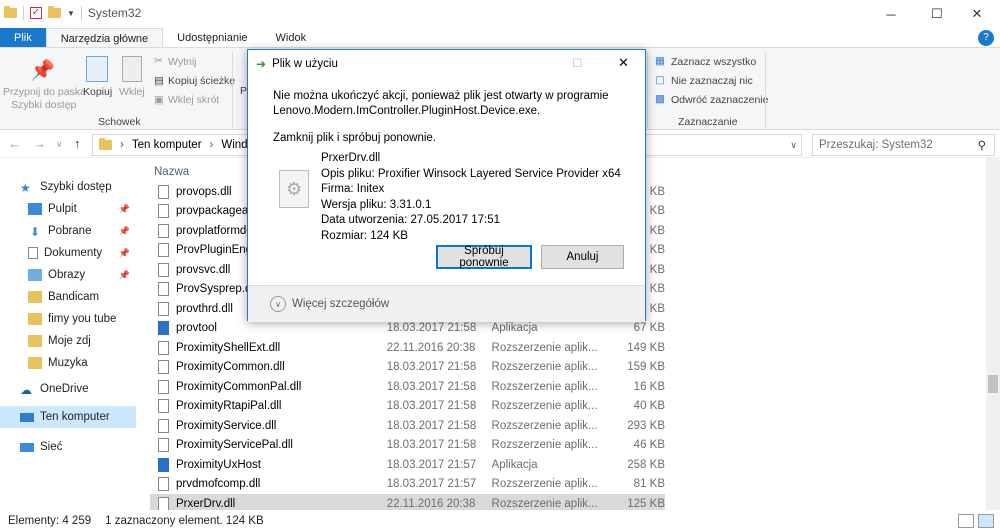 This screenshot has width=1000, height=532. What do you see at coordinates (77, 143) in the screenshot?
I see `up-icon: ↑` at bounding box center [77, 143].